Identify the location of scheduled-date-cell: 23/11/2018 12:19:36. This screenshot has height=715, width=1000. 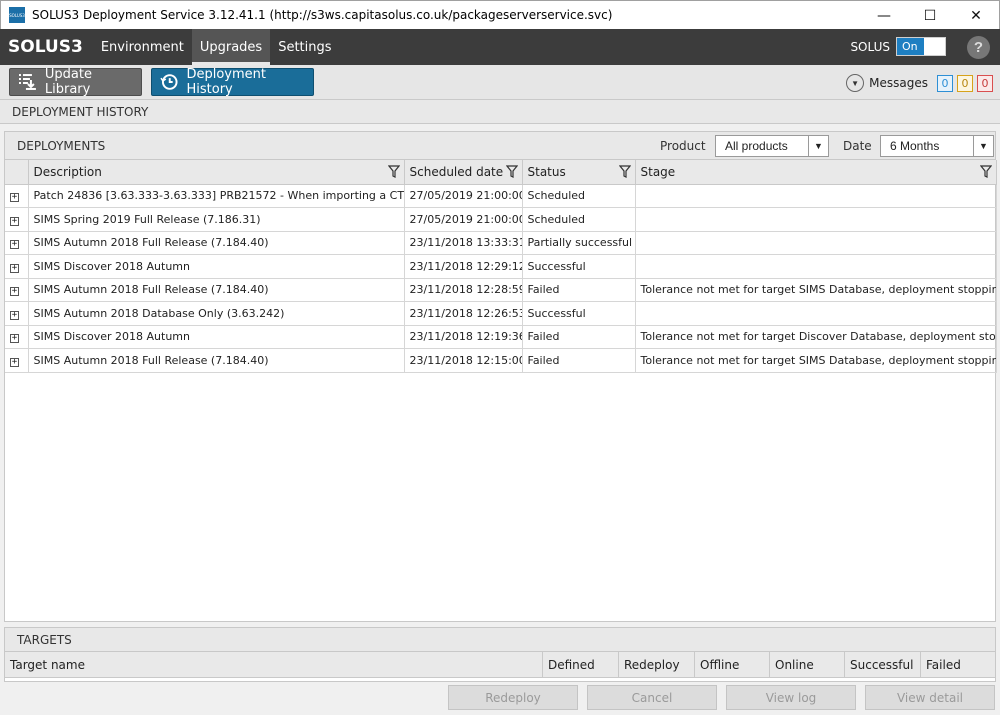
(463, 337).